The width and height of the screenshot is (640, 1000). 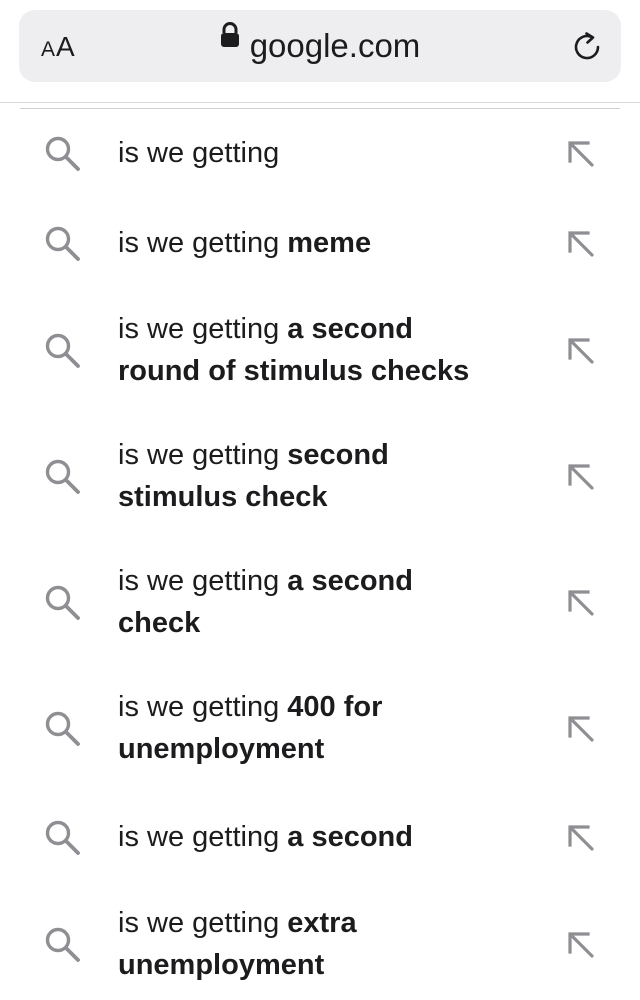 I want to click on suggestion-text: is we getting extra unemployment, so click(x=328, y=944).